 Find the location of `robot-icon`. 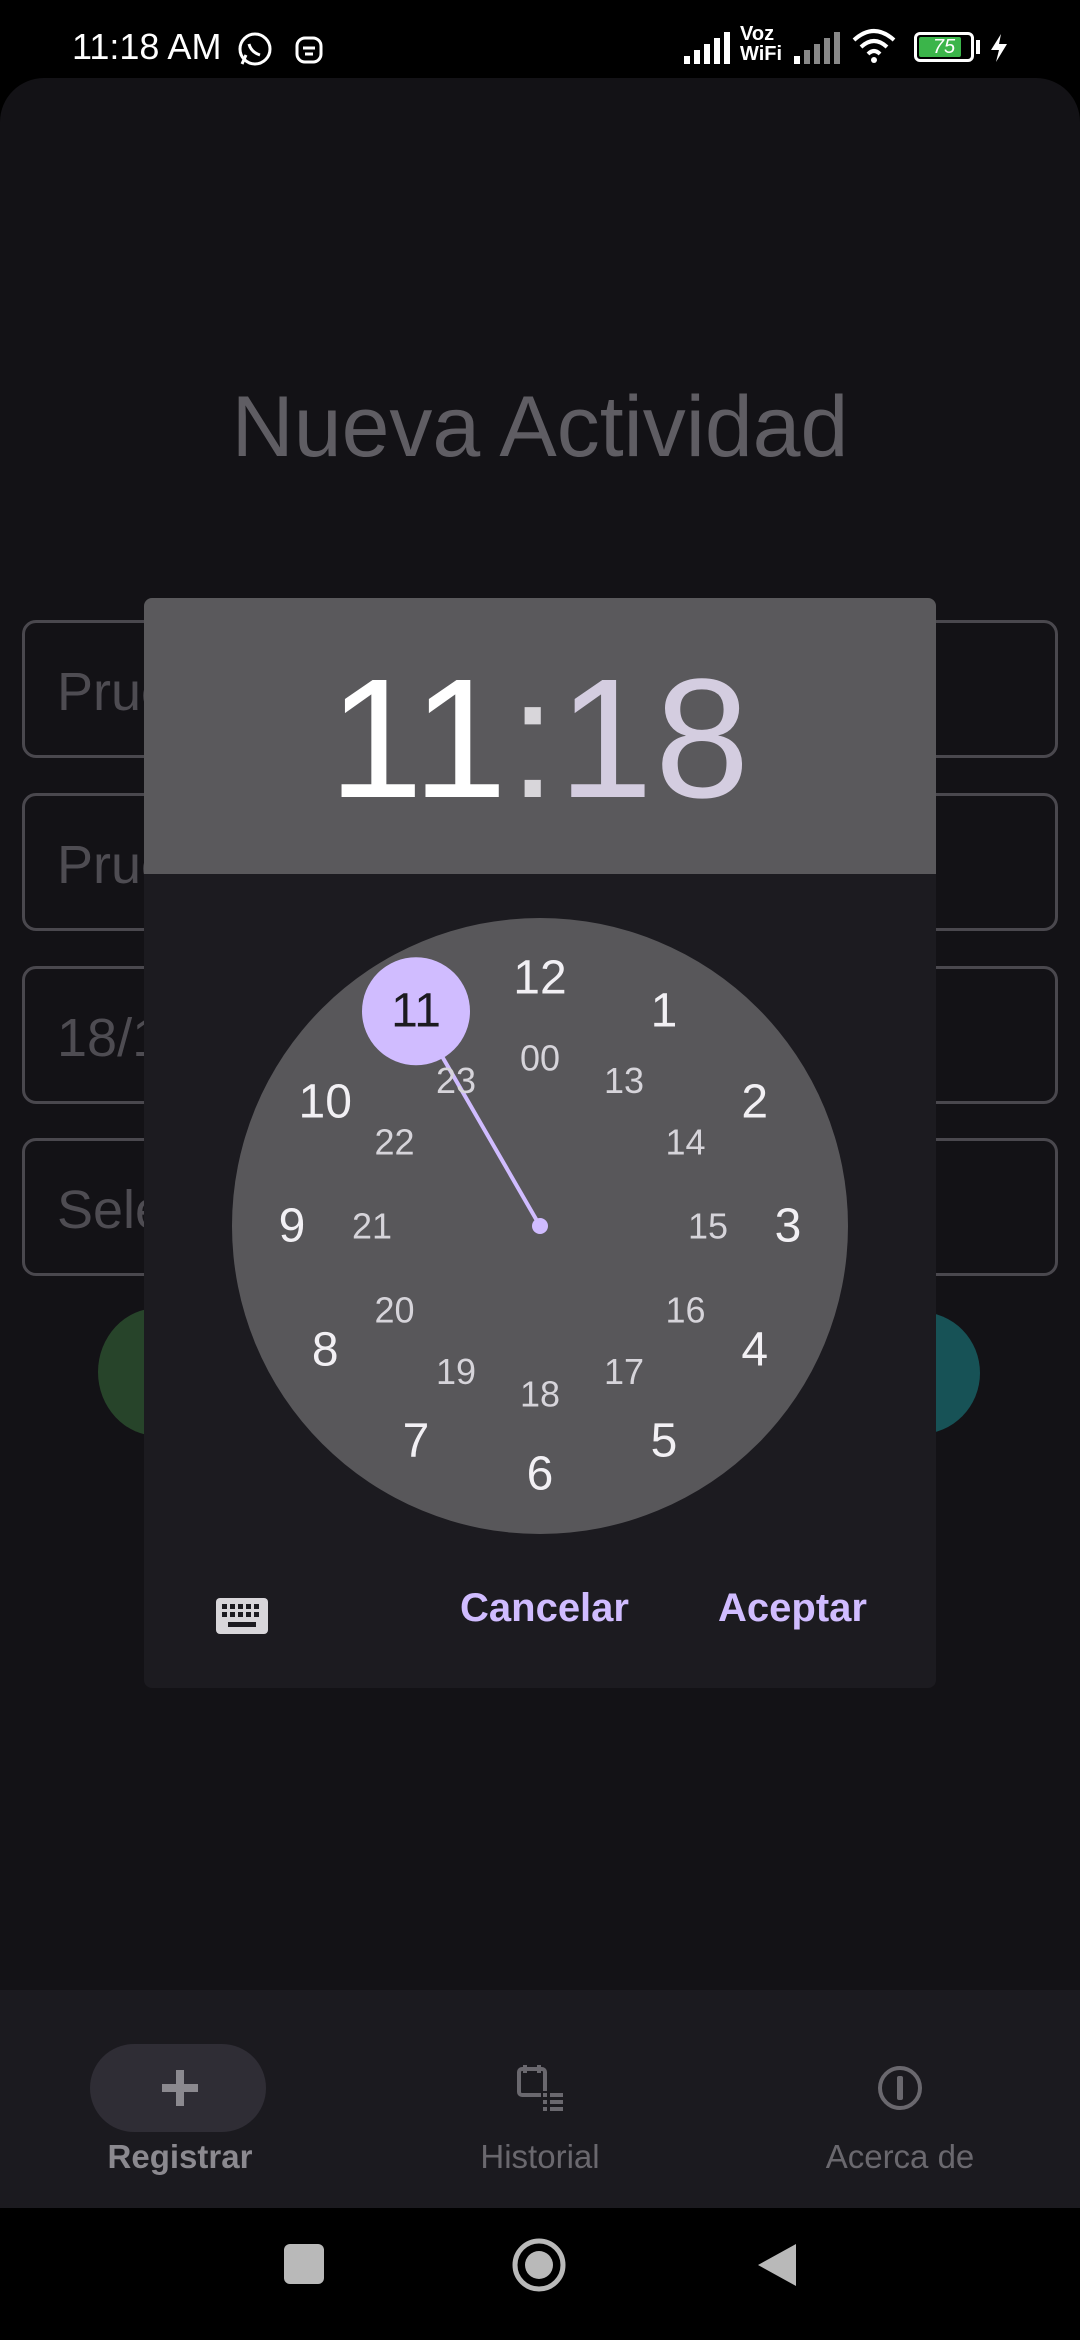

robot-icon is located at coordinates (309, 50).